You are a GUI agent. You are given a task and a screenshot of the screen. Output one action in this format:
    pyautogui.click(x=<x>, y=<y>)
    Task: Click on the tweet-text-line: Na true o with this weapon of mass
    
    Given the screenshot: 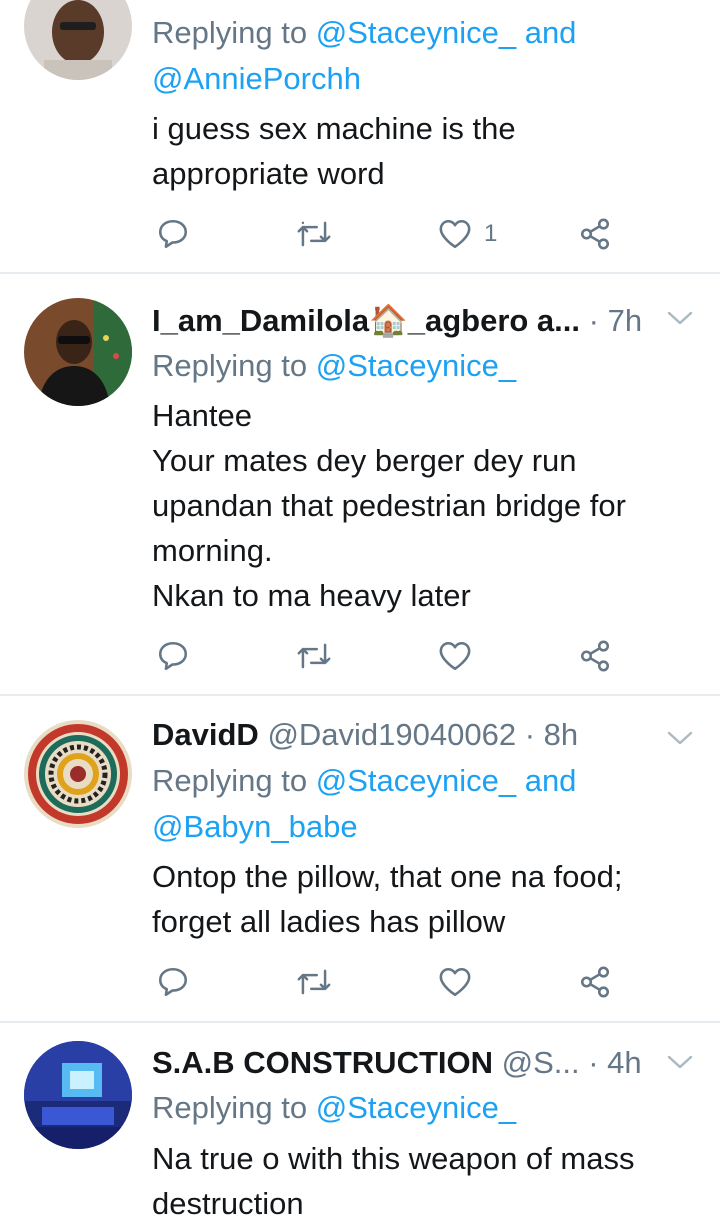 What is the action you would take?
    pyautogui.click(x=393, y=1158)
    